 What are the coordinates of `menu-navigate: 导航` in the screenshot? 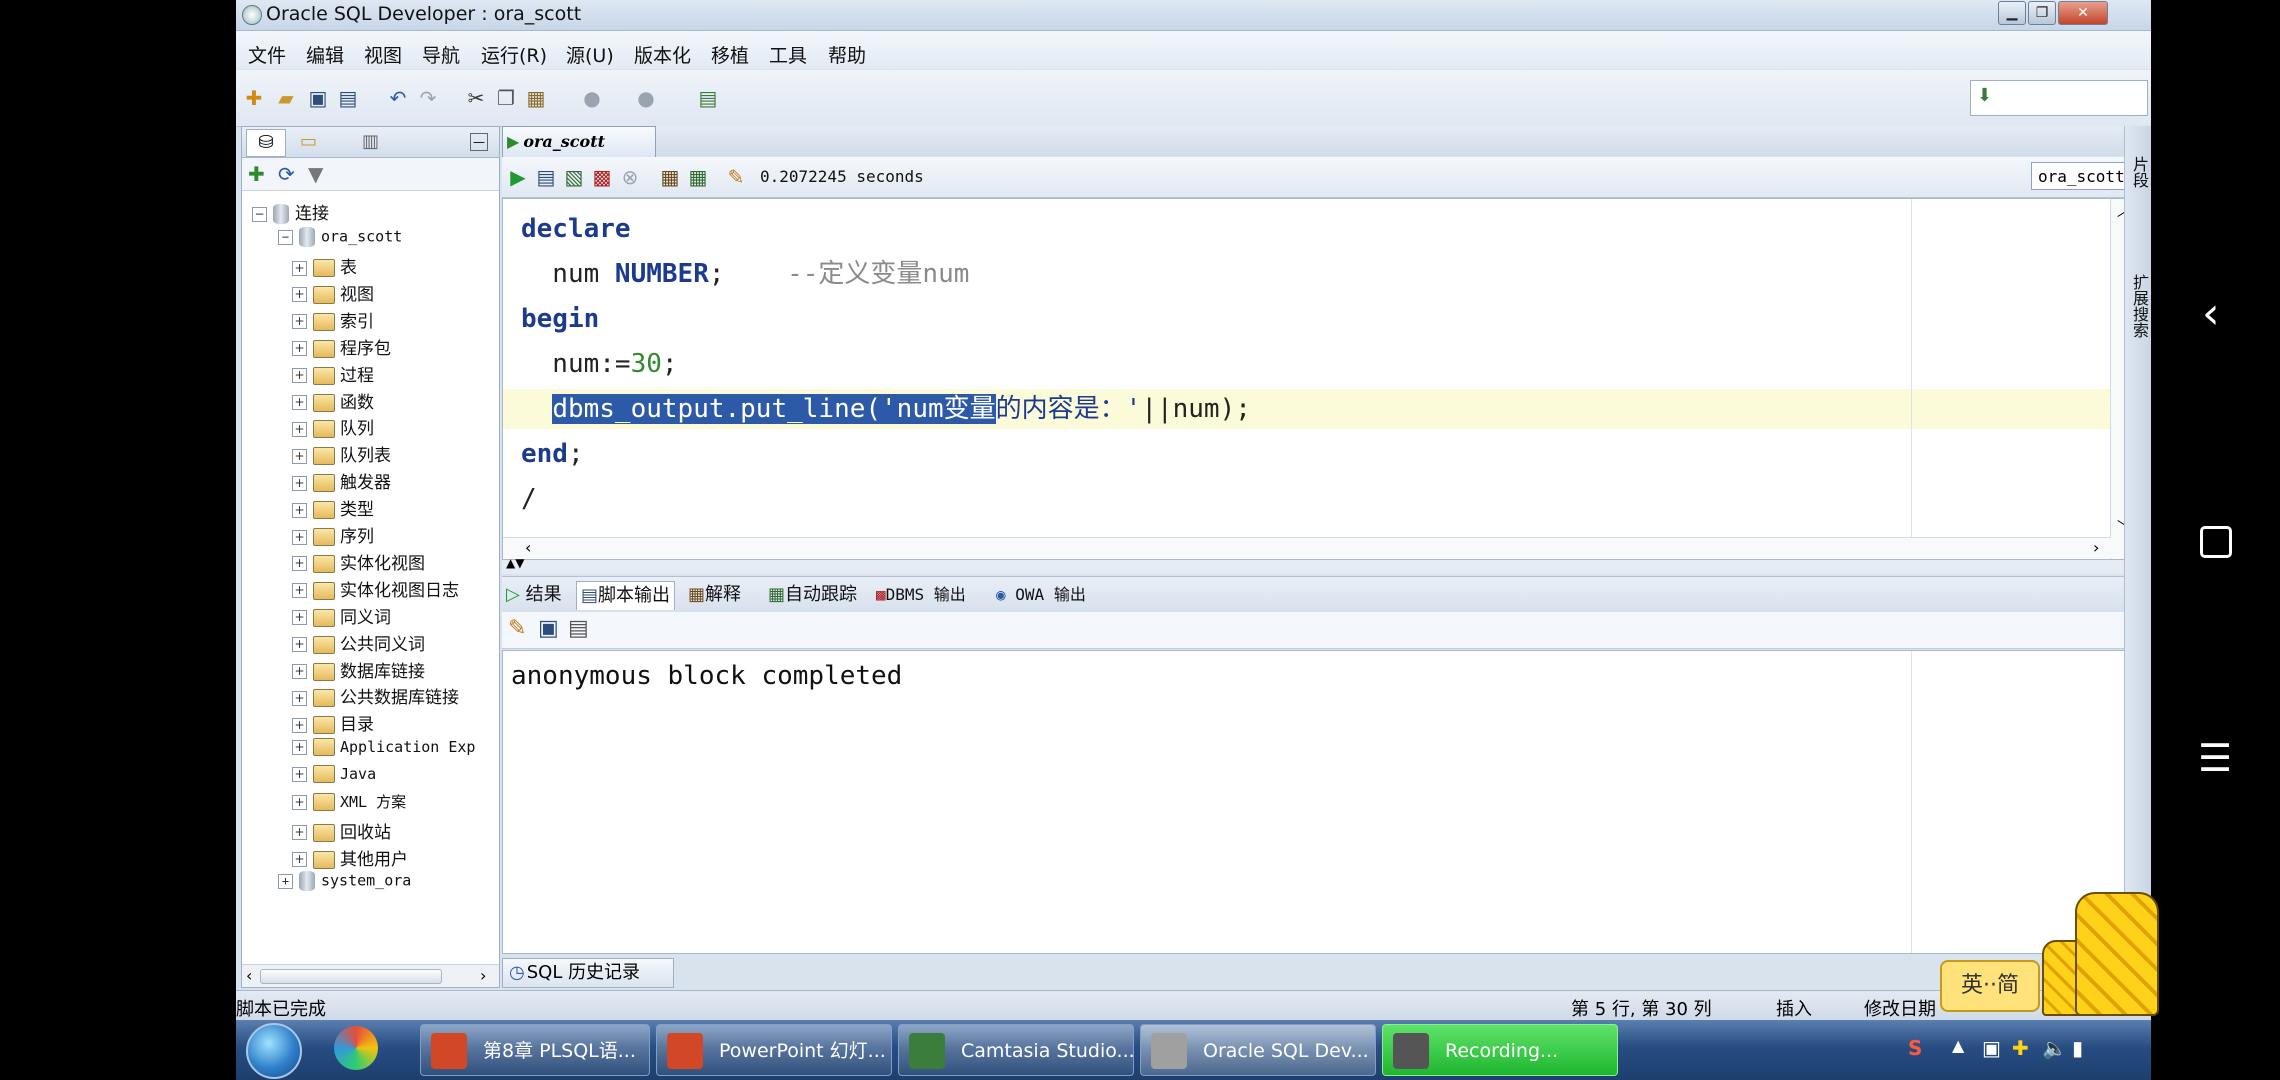 It's located at (441, 54).